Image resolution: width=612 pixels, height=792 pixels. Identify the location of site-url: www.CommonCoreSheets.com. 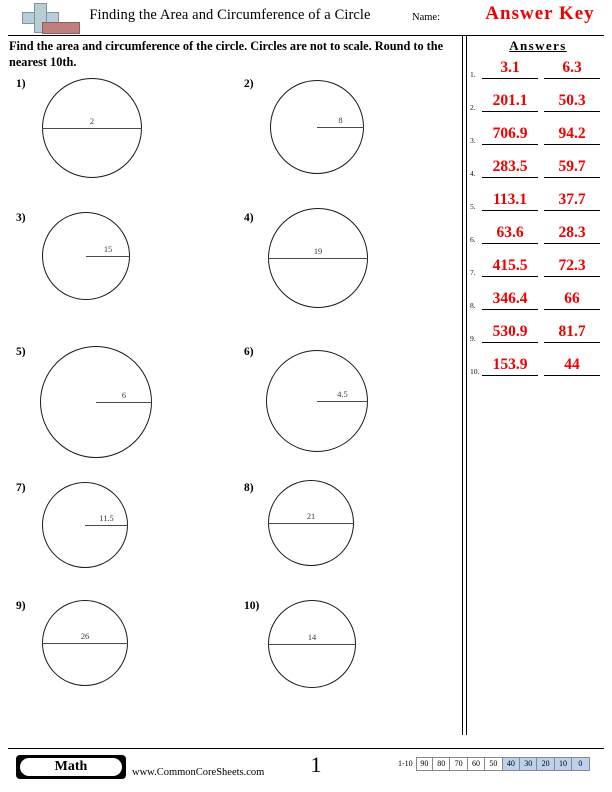
(198, 772).